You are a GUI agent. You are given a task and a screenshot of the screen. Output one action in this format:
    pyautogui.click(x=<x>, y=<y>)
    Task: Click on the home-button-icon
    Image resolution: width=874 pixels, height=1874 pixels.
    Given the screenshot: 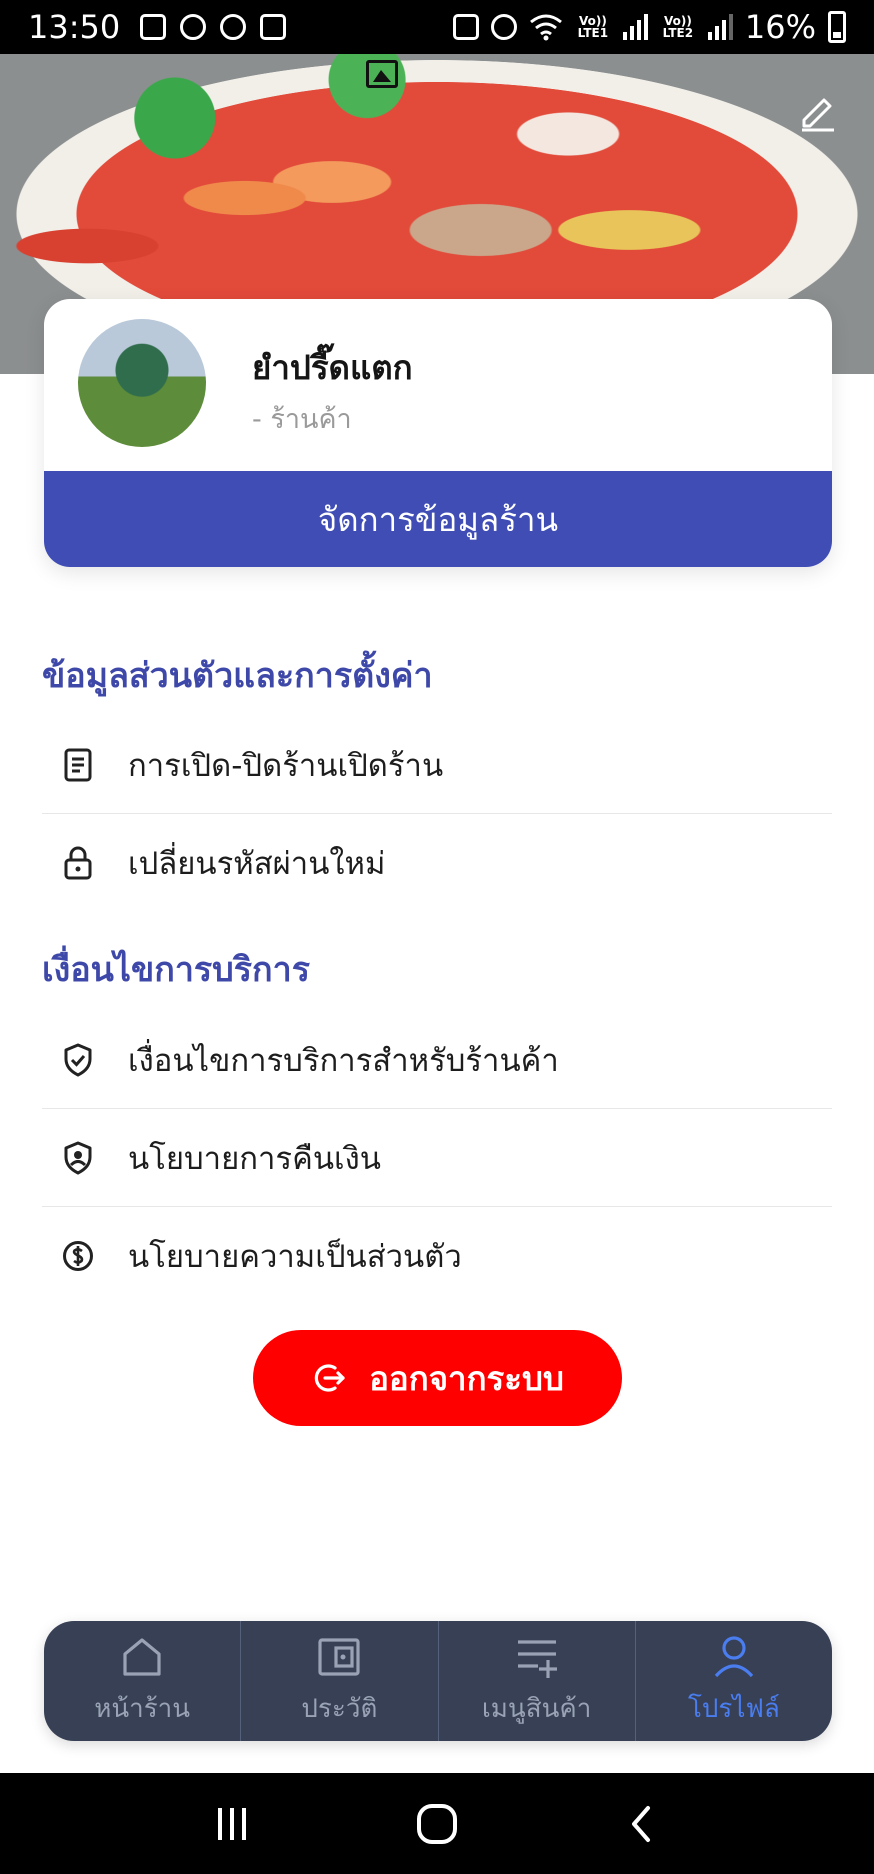 What is the action you would take?
    pyautogui.click(x=437, y=1824)
    